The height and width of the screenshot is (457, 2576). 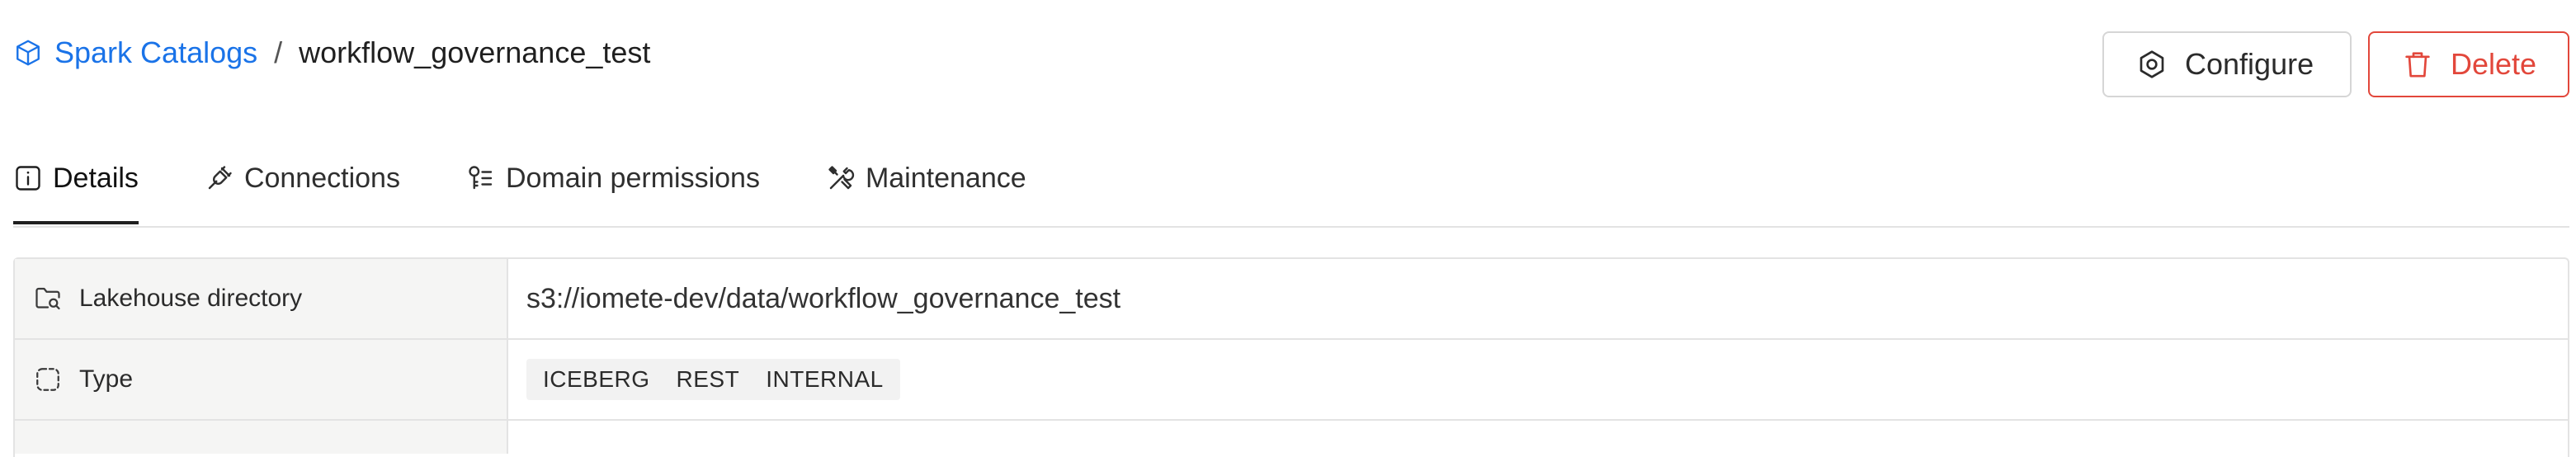 I want to click on tab-maintenance: Maintenance, so click(x=926, y=180).